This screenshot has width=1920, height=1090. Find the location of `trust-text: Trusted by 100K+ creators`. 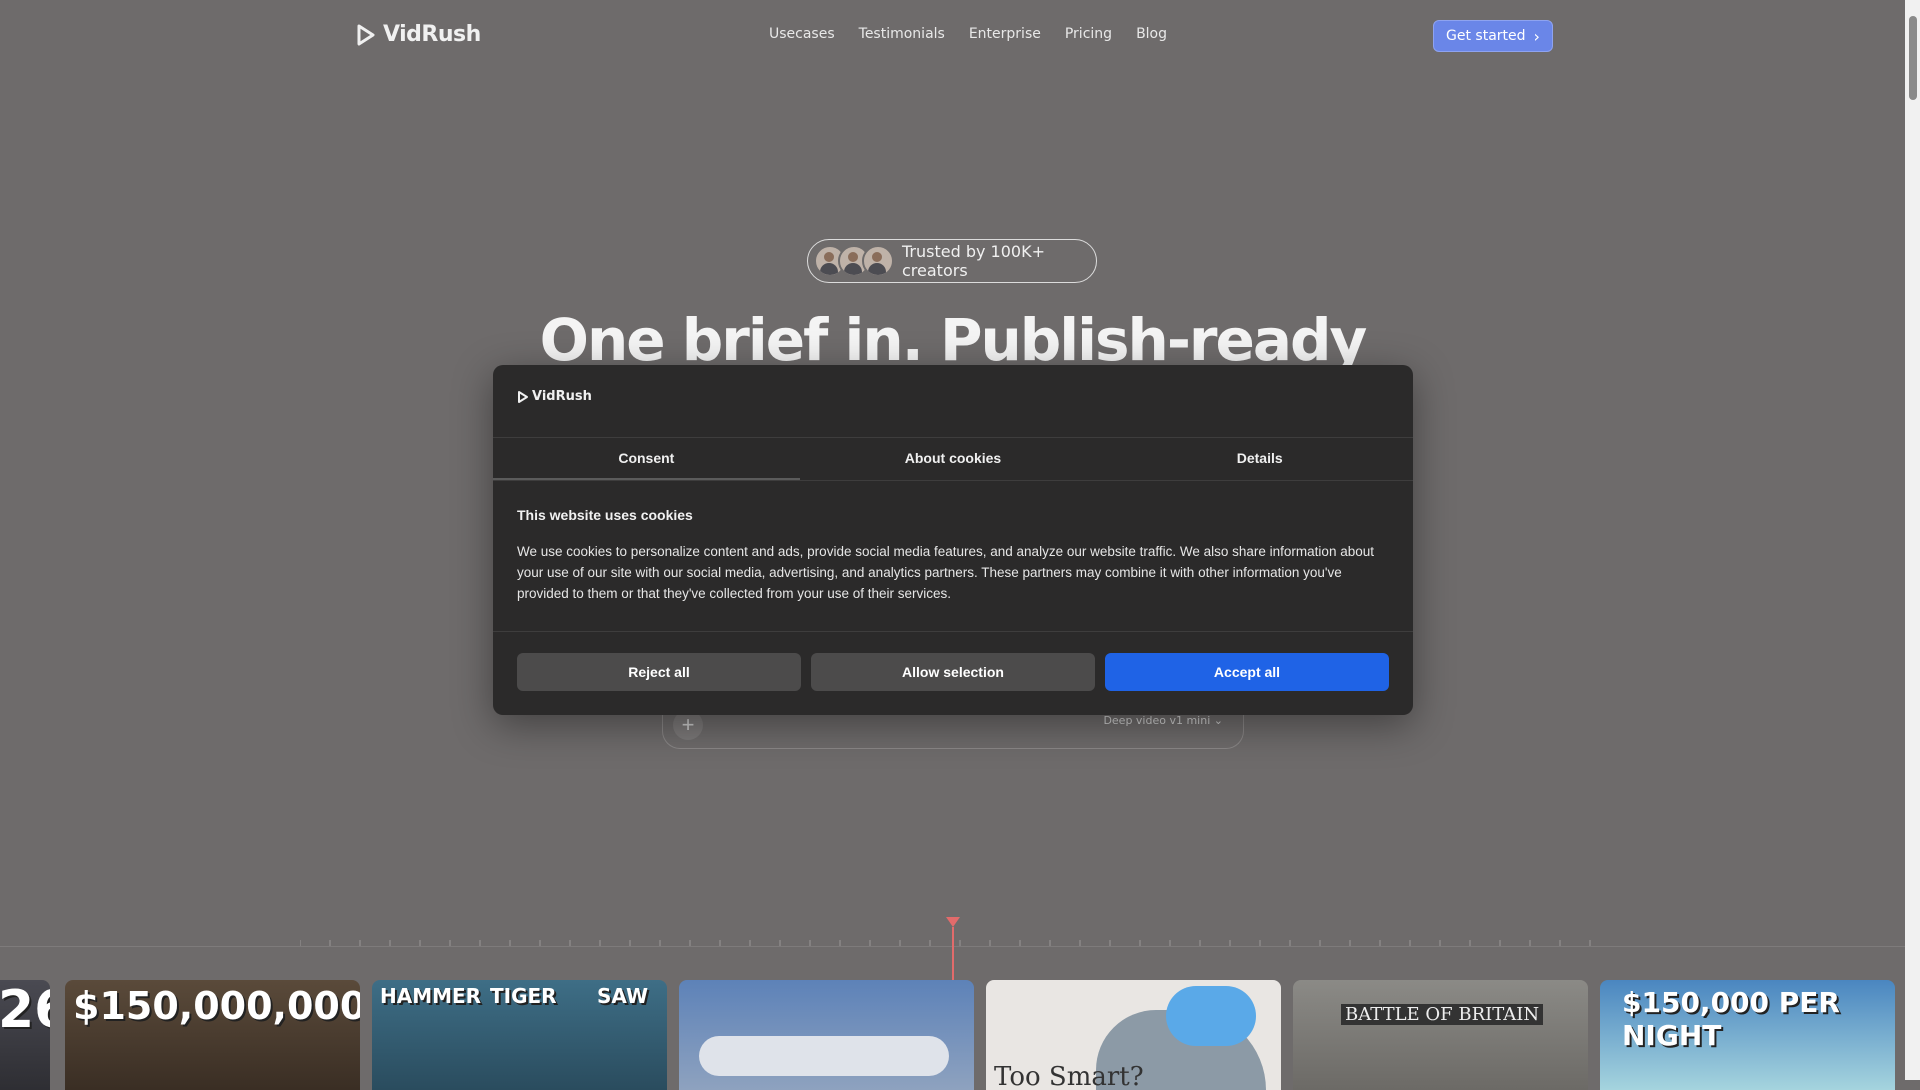

trust-text: Trusted by 100K+ creators is located at coordinates (973, 261).